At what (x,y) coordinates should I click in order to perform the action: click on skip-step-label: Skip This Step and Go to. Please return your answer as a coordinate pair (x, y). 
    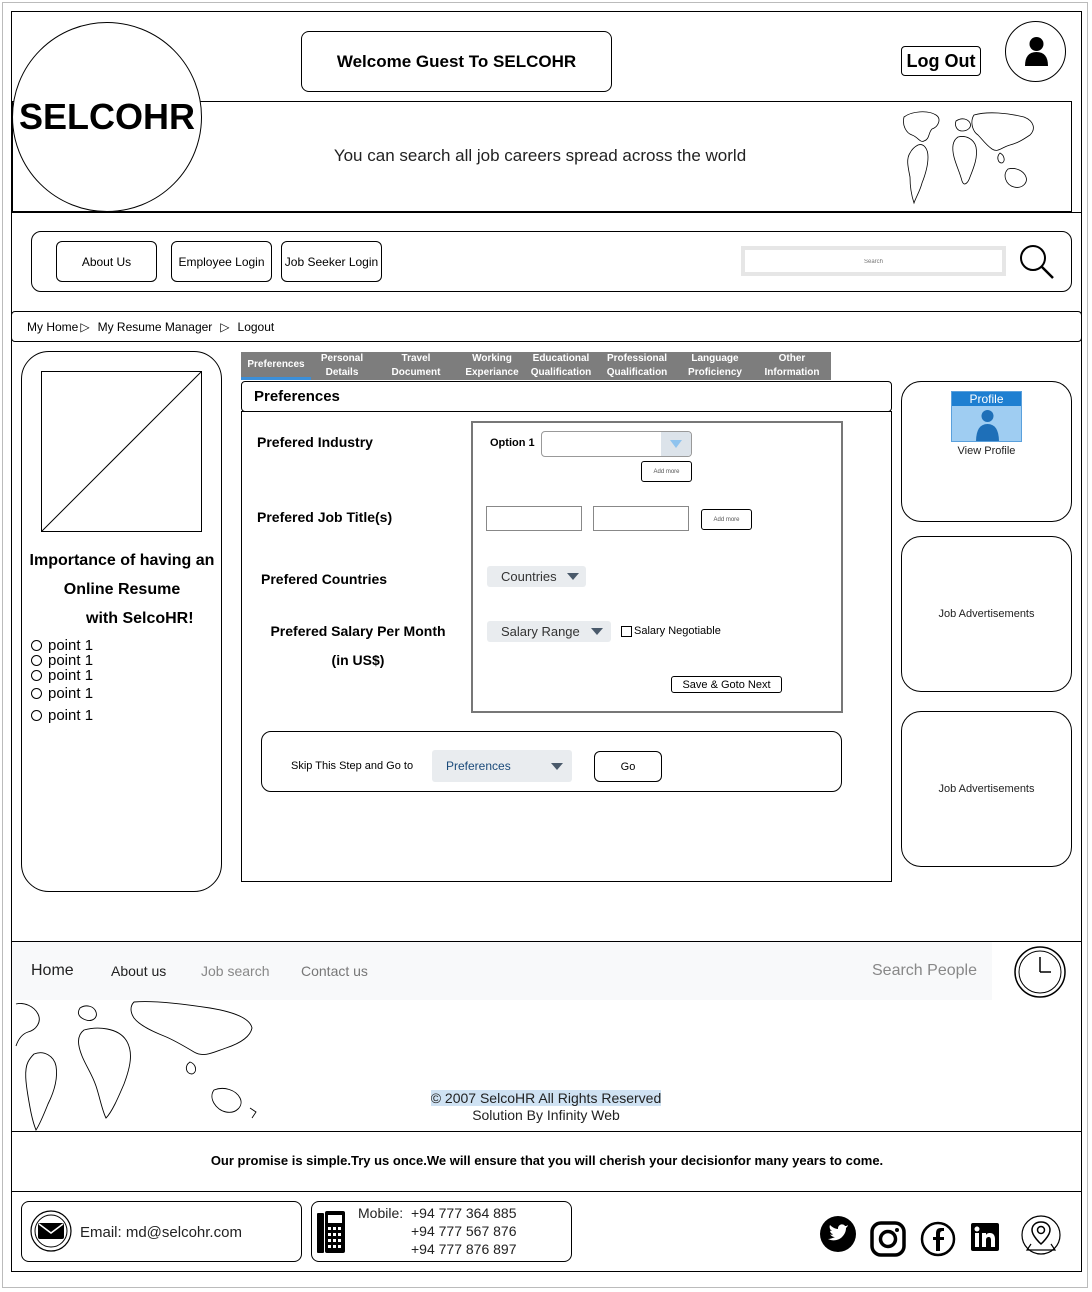
    Looking at the image, I should click on (352, 766).